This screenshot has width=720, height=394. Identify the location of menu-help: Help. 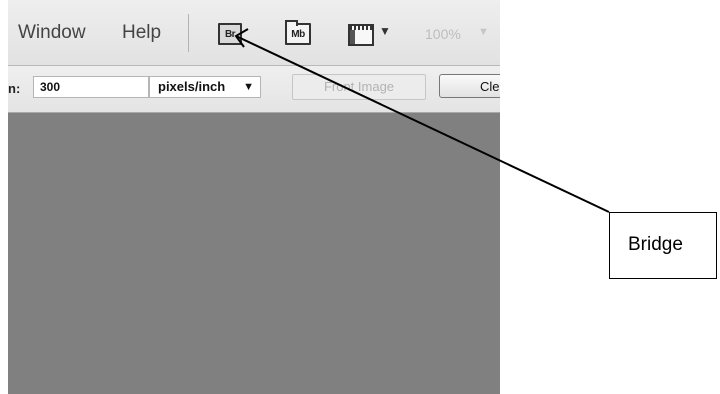
(141, 33).